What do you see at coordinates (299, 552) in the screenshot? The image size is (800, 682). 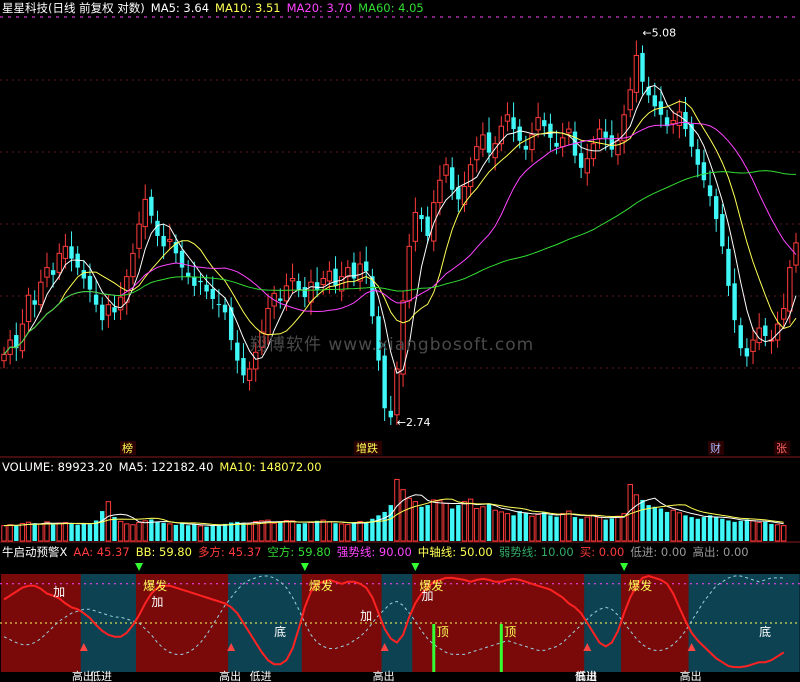 I see `kong-readout: 空方: 59.80` at bounding box center [299, 552].